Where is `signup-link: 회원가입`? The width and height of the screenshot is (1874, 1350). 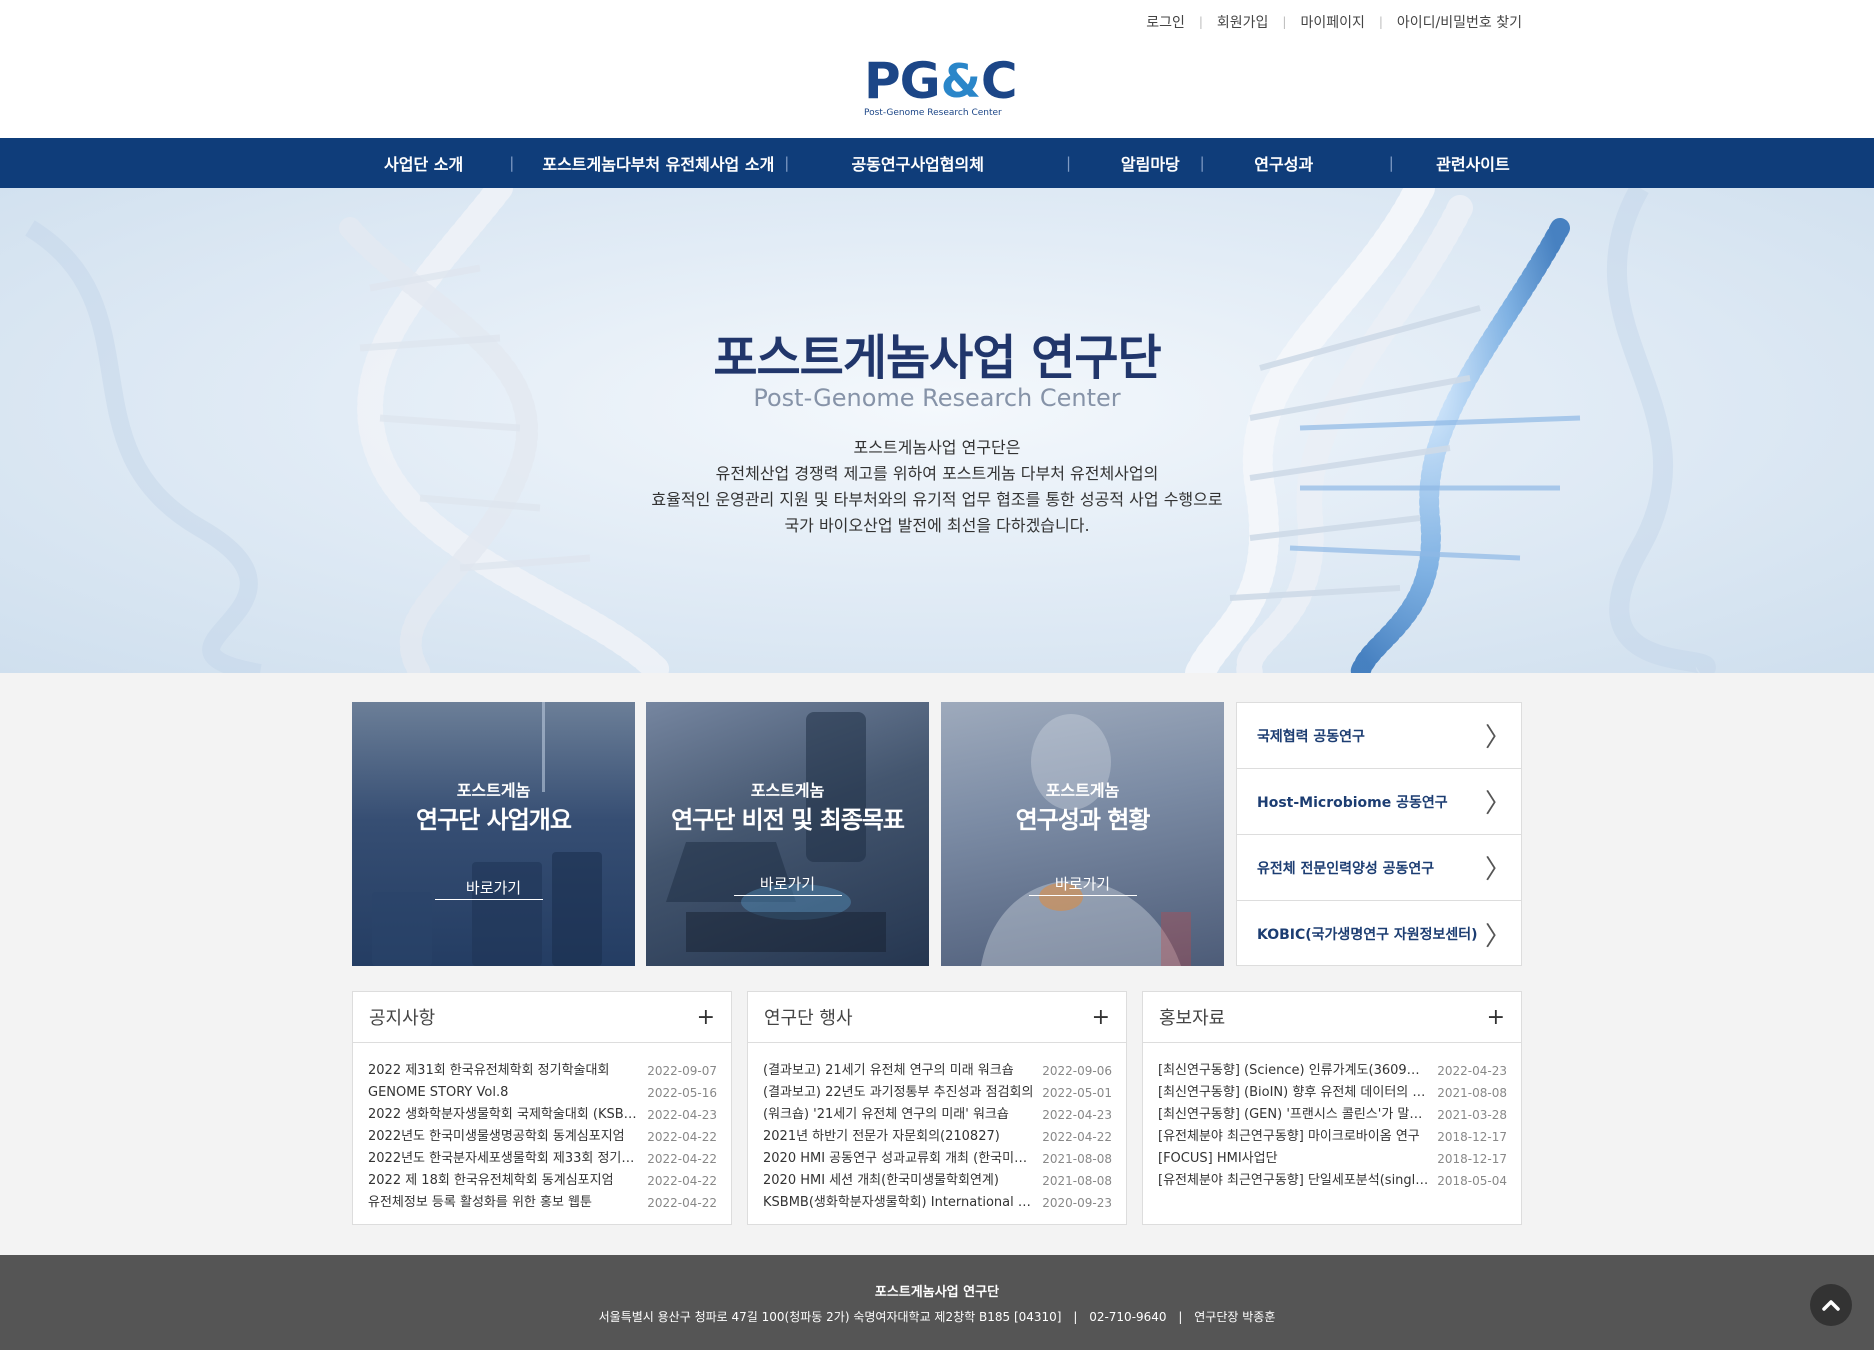
signup-link: 회원가입 is located at coordinates (1243, 22).